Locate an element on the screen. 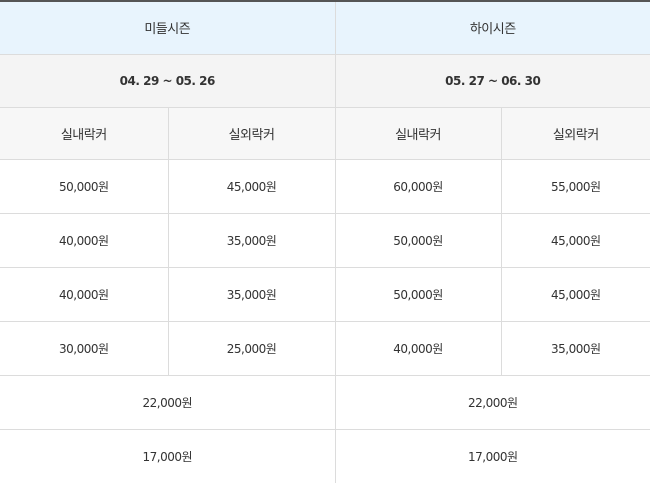 The image size is (650, 484). table-row: 22,000원 22,000원 is located at coordinates (325, 402).